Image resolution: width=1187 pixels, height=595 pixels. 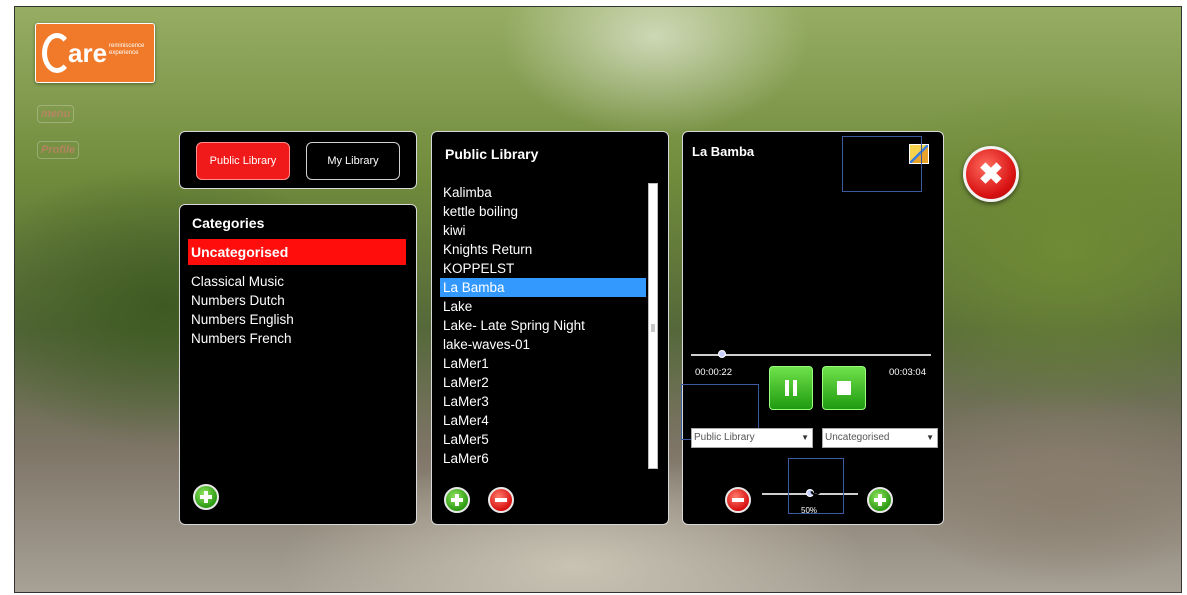 I want to click on song-list-item: Lake- Late Spring Night, so click(x=543, y=325).